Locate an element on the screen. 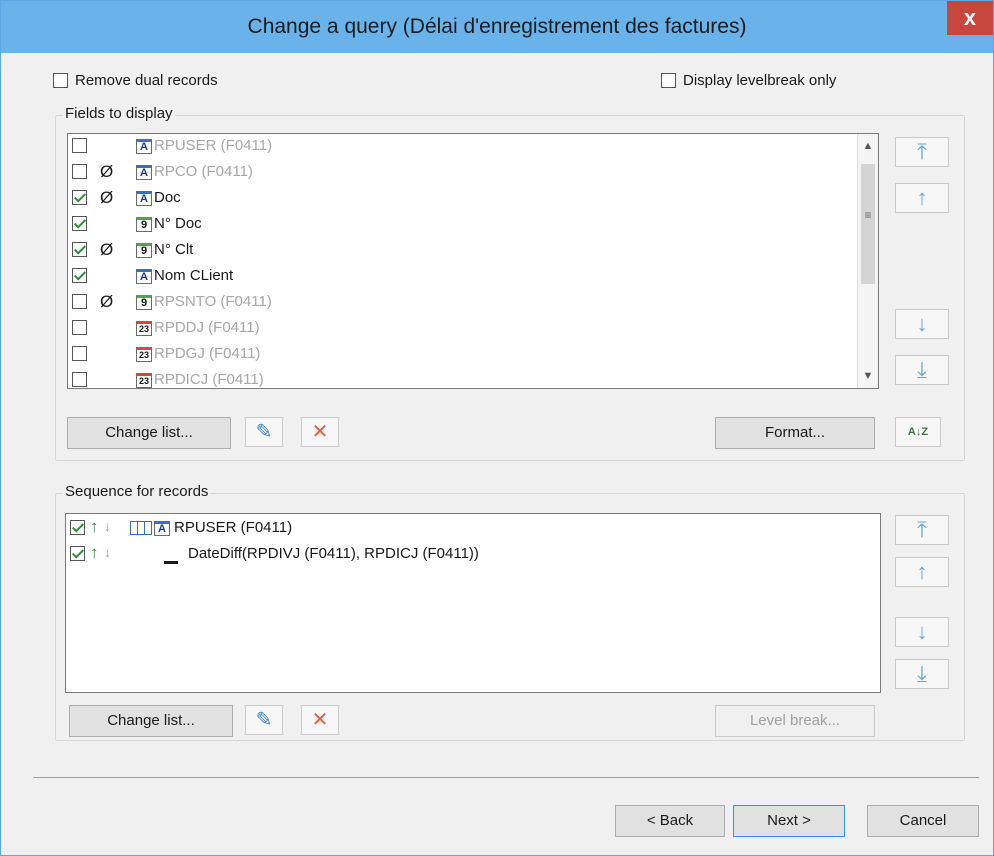 The height and width of the screenshot is (856, 994). sequence-move-up-button: ↑ is located at coordinates (922, 572).